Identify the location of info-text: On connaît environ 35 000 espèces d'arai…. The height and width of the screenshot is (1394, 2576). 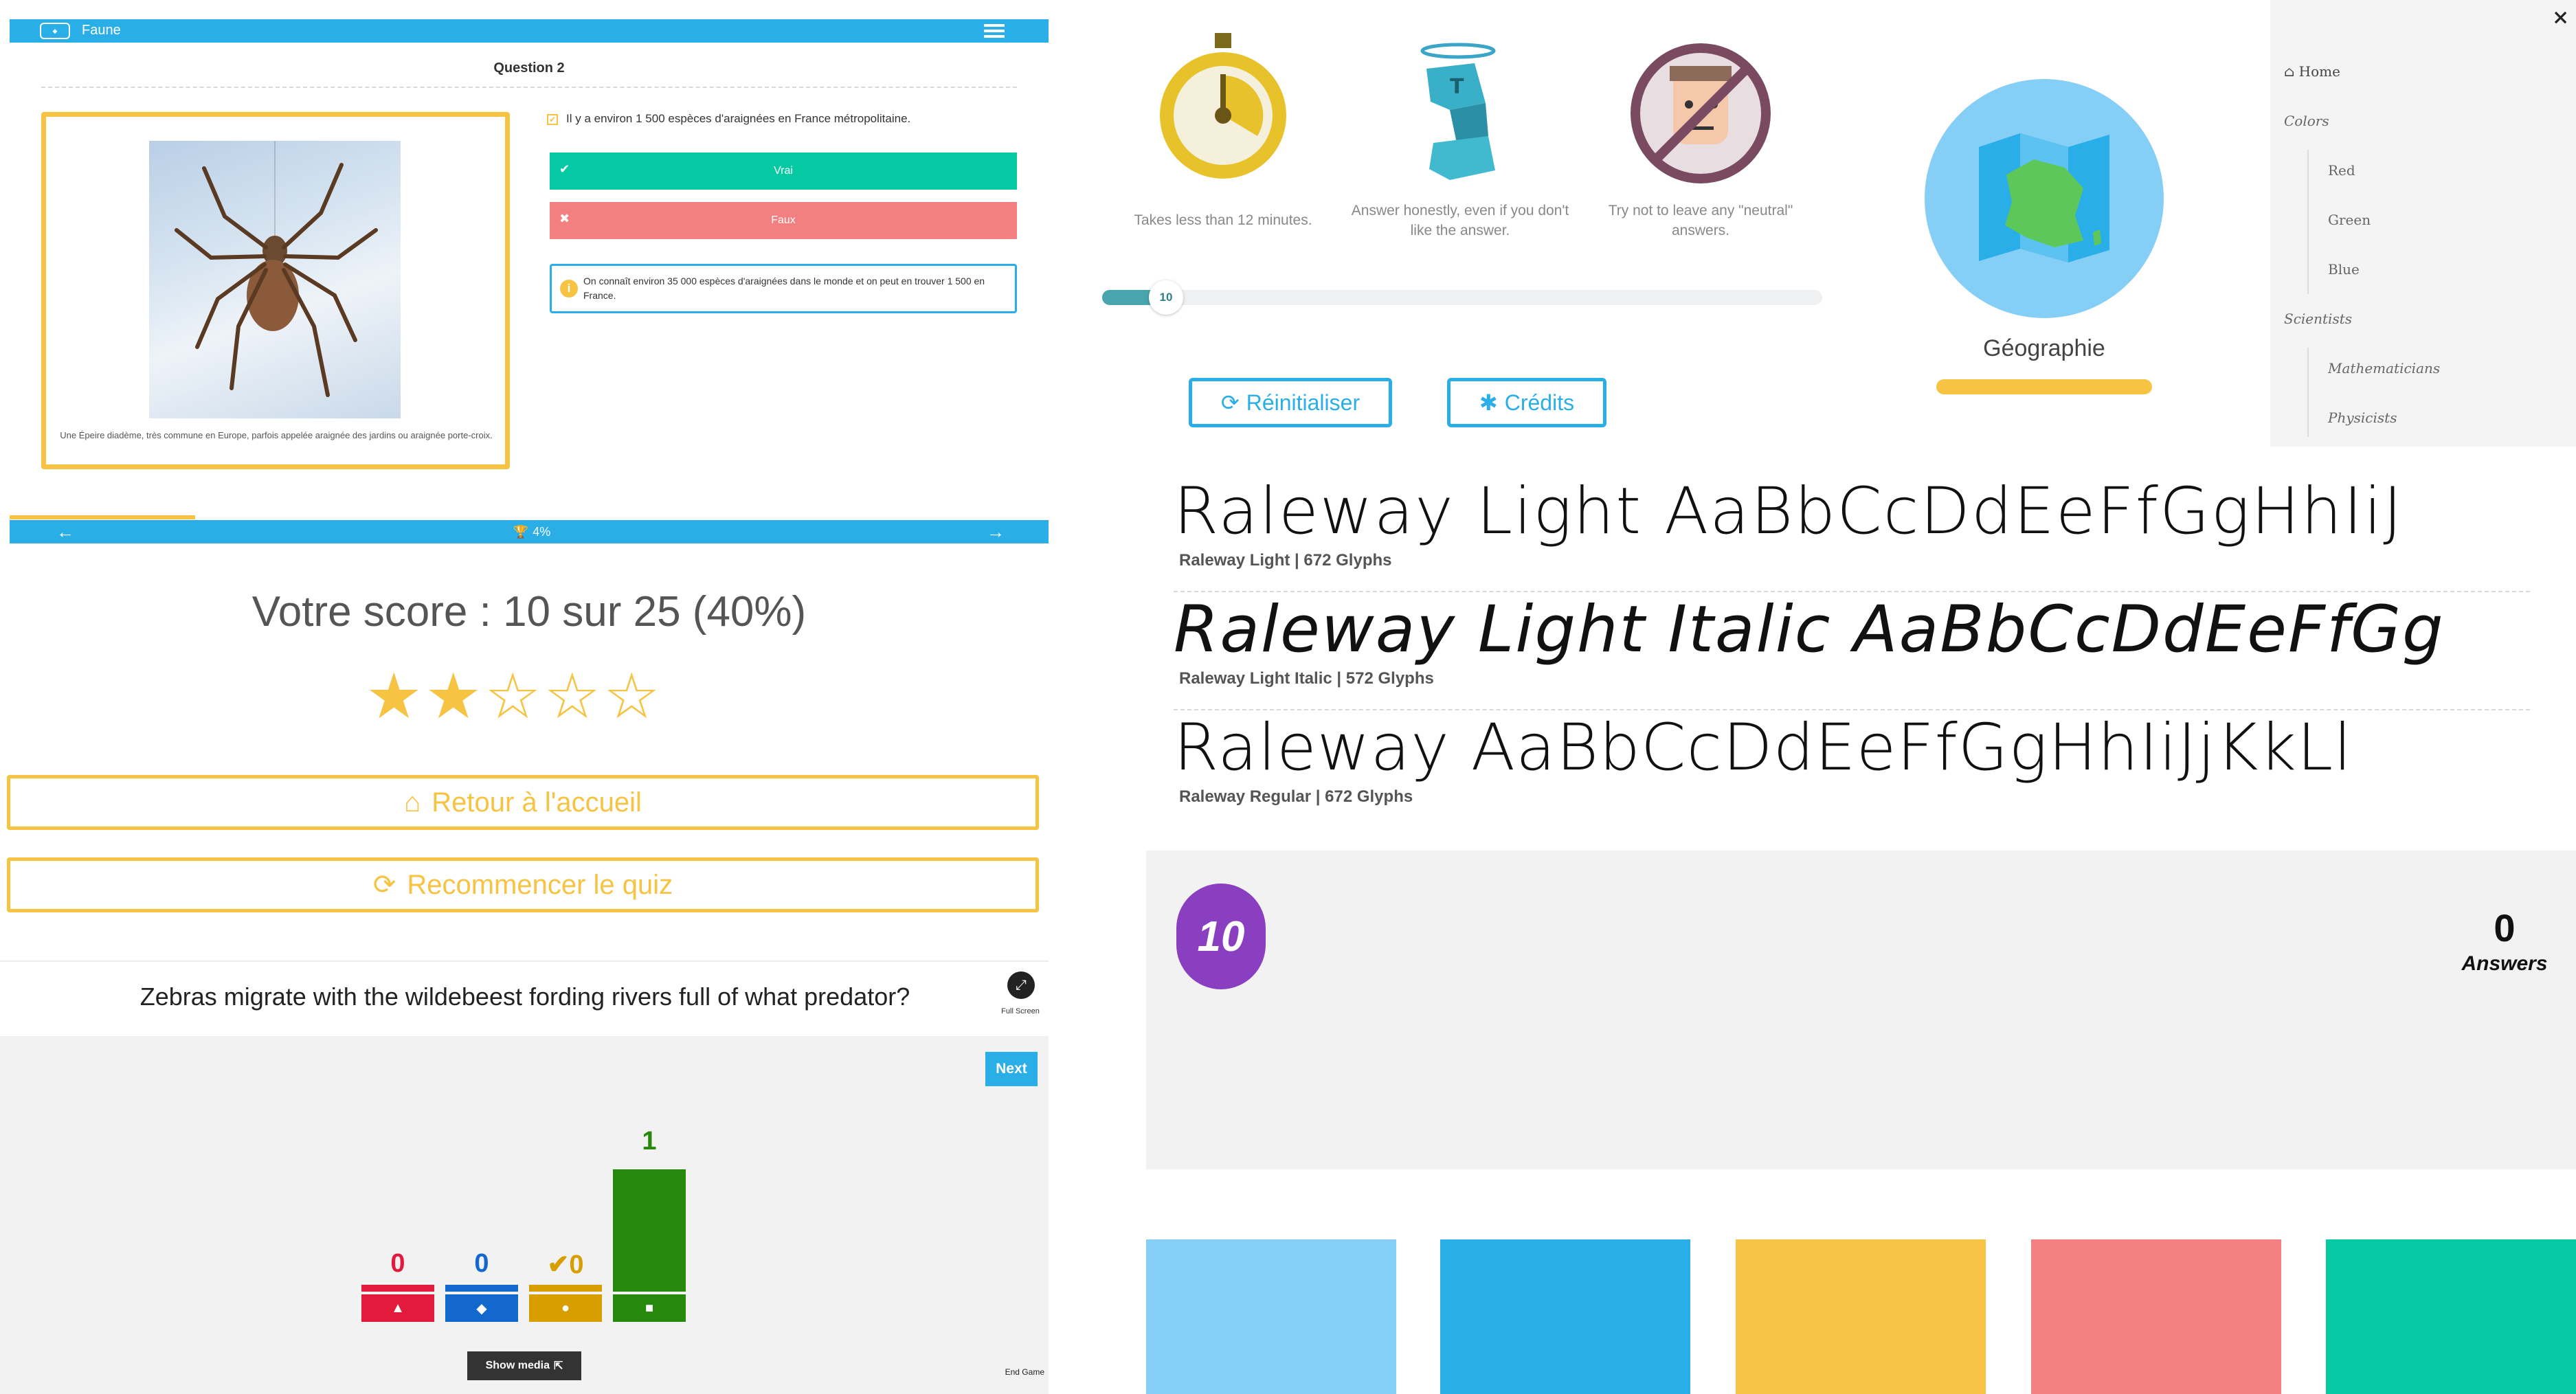
(784, 288).